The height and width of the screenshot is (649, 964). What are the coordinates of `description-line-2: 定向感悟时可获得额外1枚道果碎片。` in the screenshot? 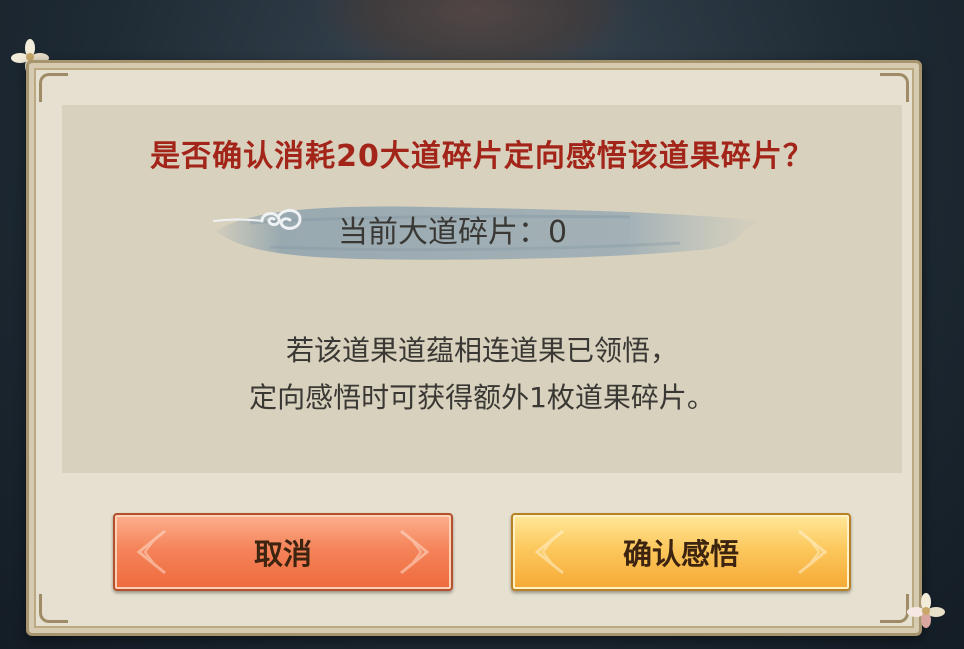 It's located at (482, 397).